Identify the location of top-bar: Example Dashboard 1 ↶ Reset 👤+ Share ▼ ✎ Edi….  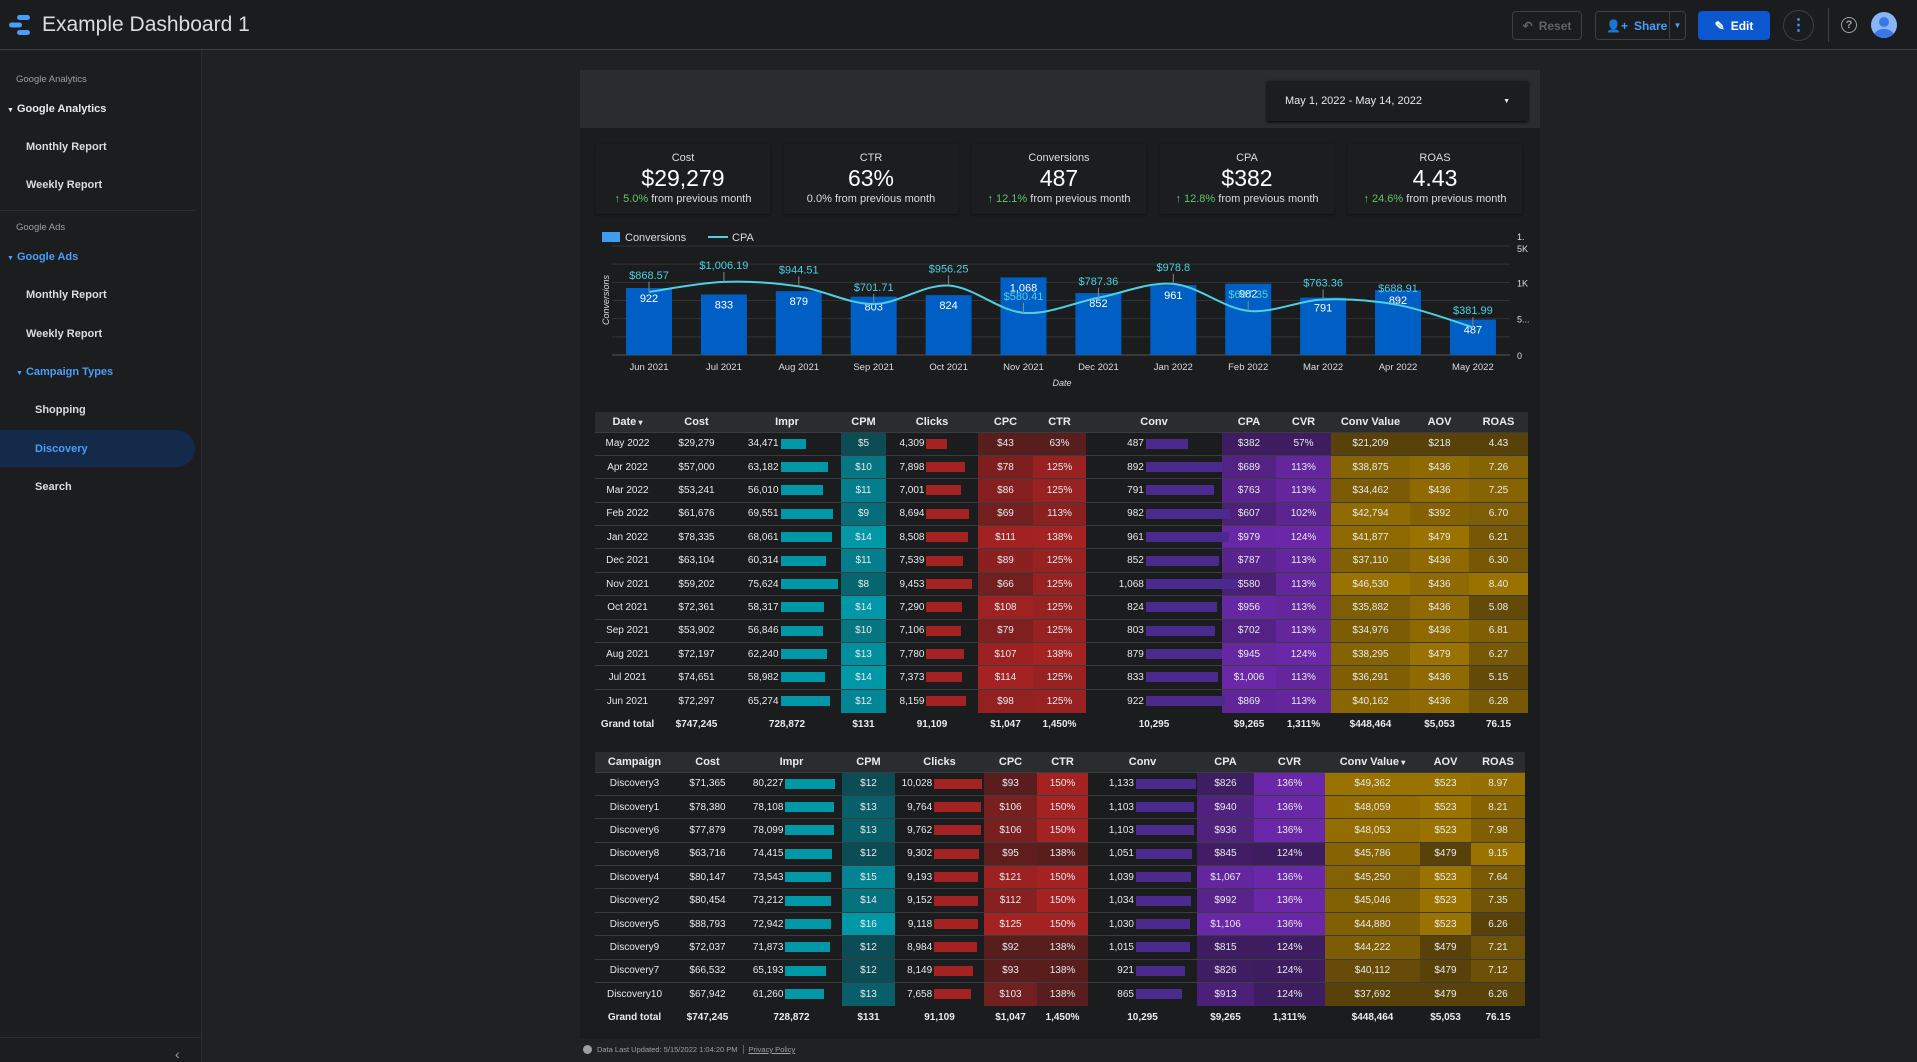
(958, 25).